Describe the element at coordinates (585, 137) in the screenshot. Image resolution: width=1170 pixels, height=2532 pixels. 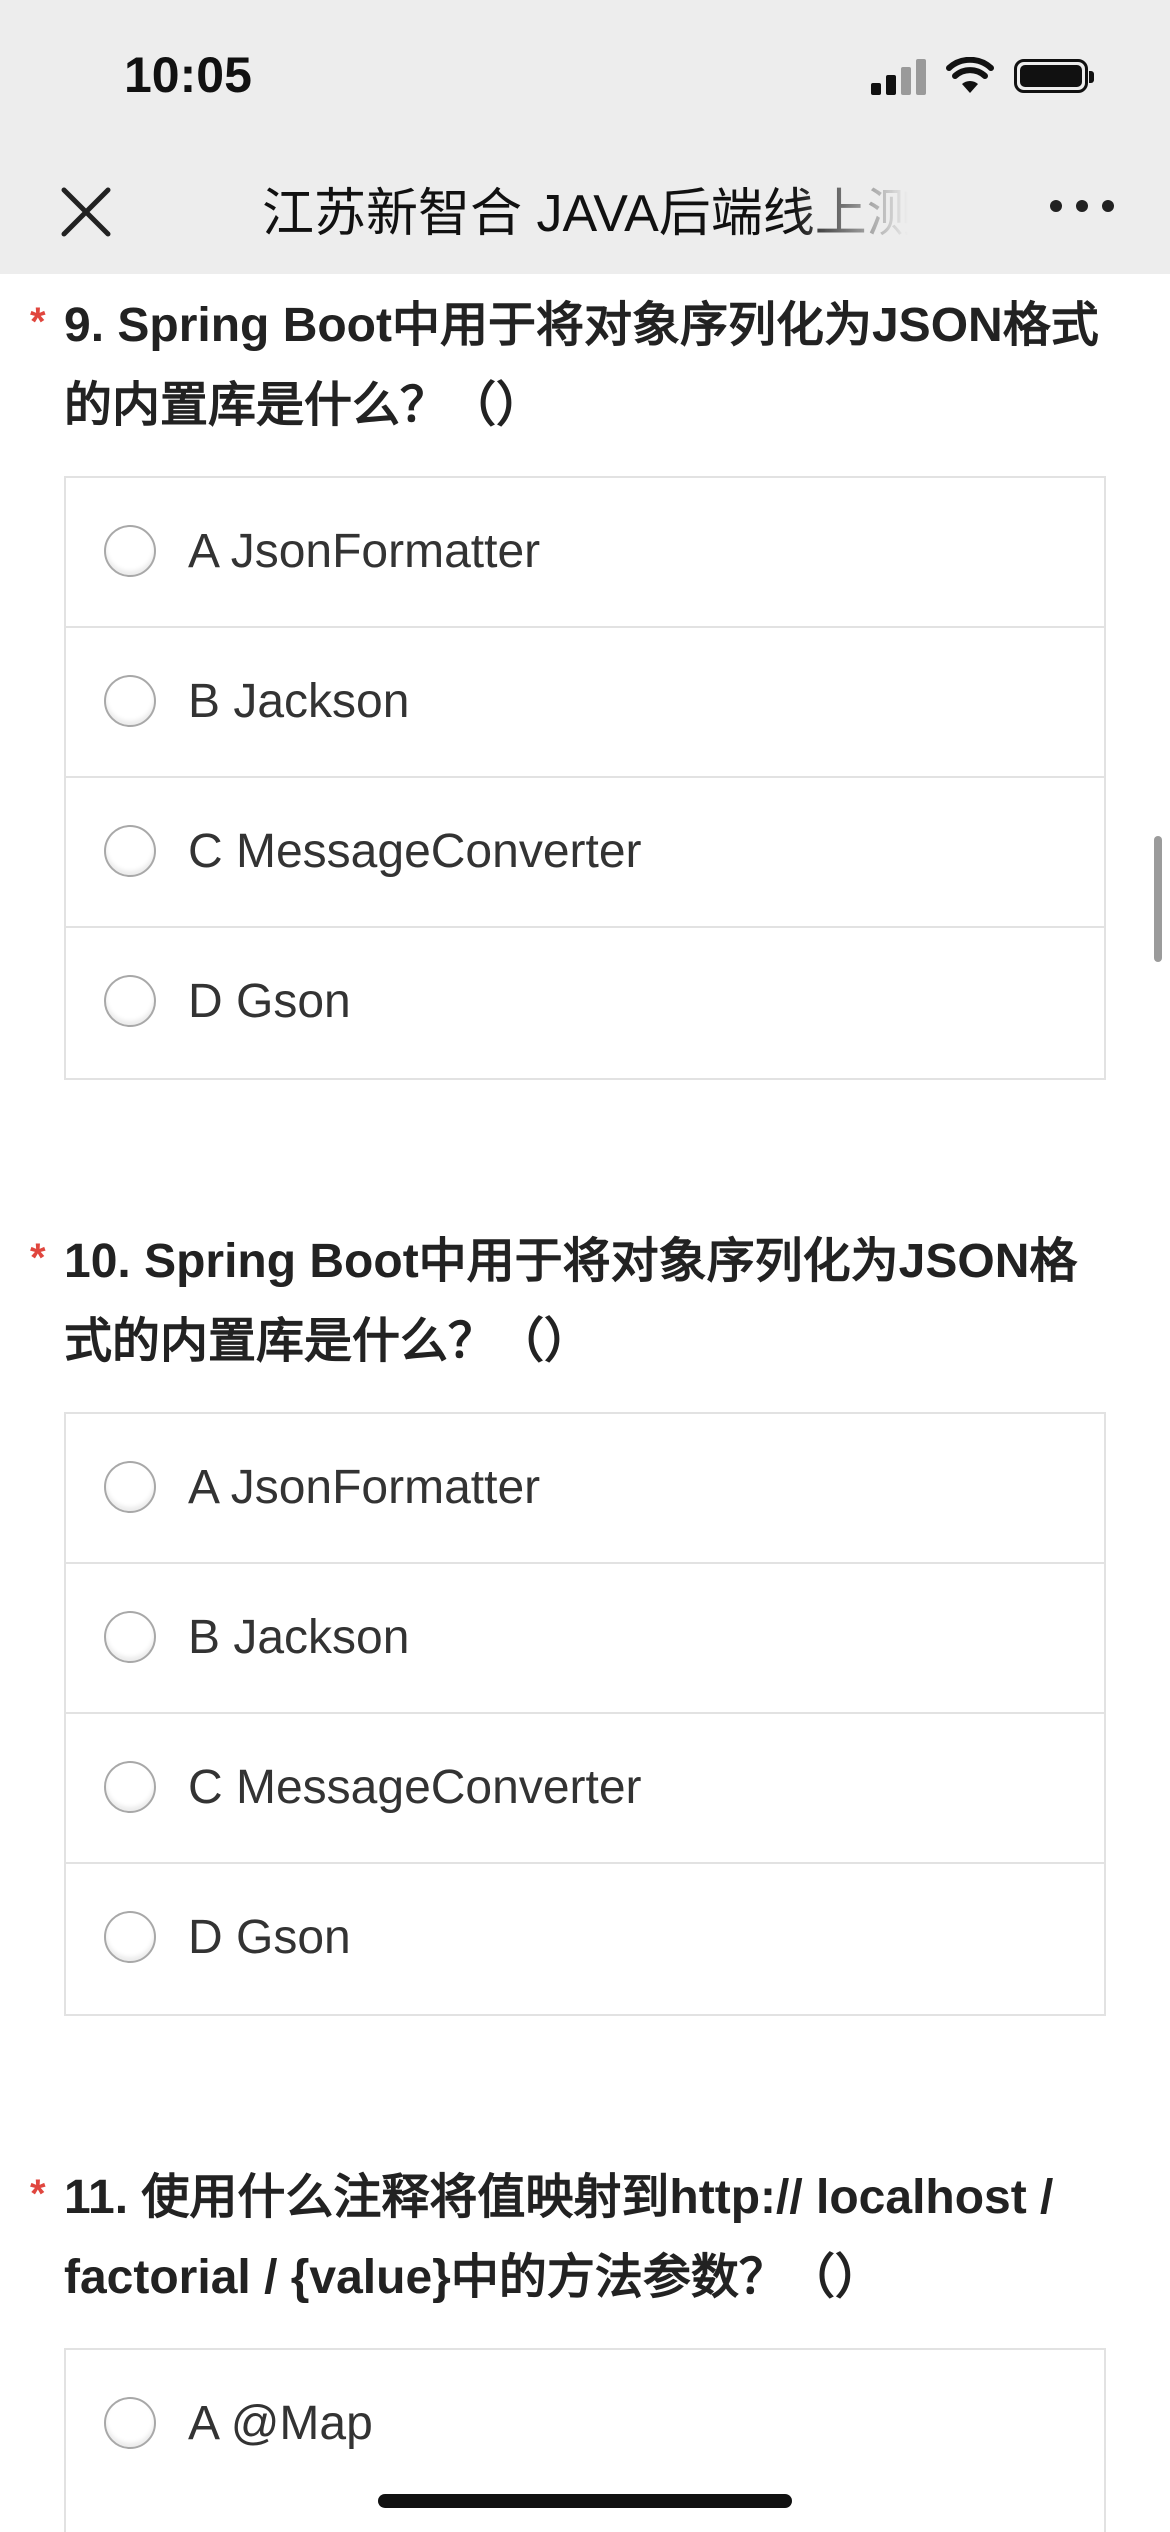
I see `top-bar: 10:05 江苏新智合 JAVA后端线上测` at that location.